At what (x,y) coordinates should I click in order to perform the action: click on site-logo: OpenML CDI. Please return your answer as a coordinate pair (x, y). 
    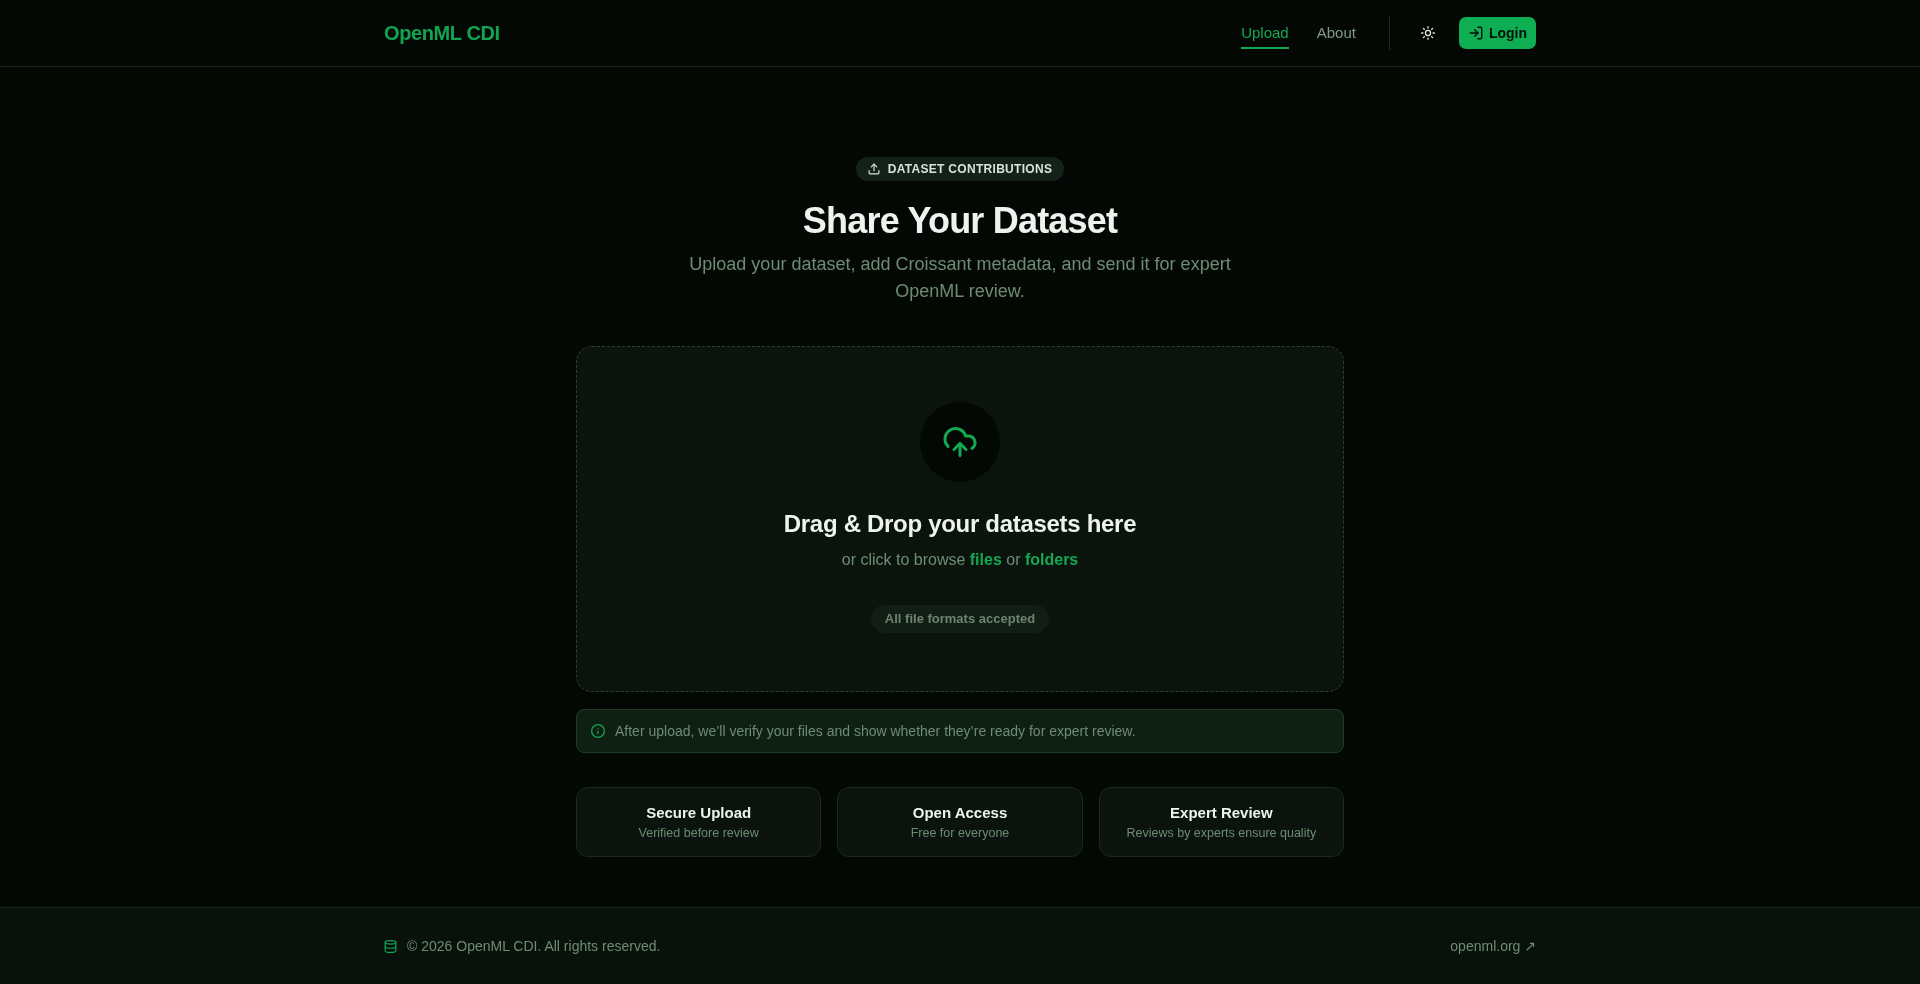
    Looking at the image, I should click on (442, 33).